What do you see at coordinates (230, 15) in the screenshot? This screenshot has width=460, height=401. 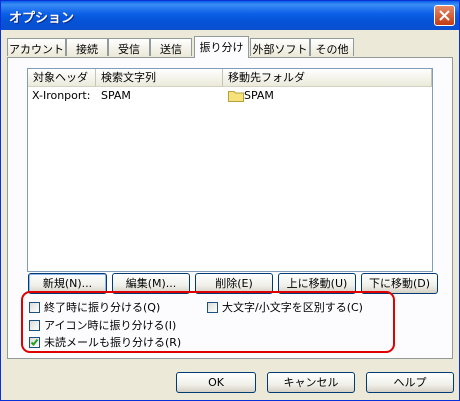 I see `title-bar: オプション` at bounding box center [230, 15].